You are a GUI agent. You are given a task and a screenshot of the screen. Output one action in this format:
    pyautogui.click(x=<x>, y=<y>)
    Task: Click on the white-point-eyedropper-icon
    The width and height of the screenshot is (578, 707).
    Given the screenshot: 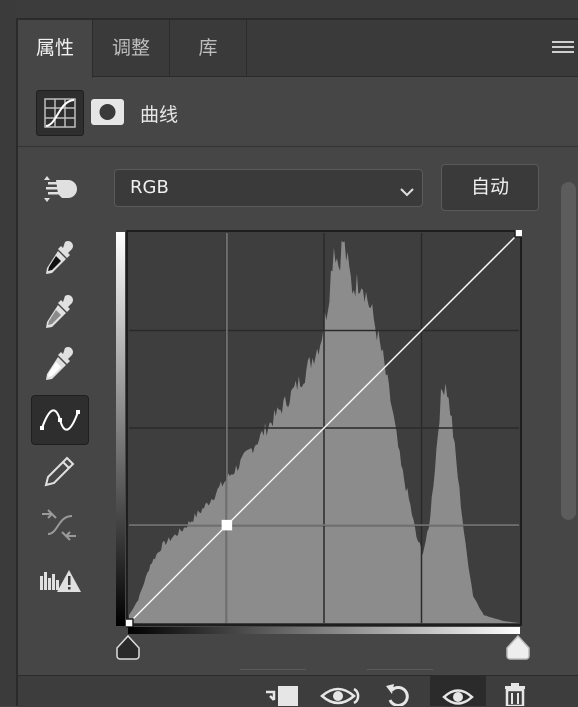 What is the action you would take?
    pyautogui.click(x=59, y=363)
    